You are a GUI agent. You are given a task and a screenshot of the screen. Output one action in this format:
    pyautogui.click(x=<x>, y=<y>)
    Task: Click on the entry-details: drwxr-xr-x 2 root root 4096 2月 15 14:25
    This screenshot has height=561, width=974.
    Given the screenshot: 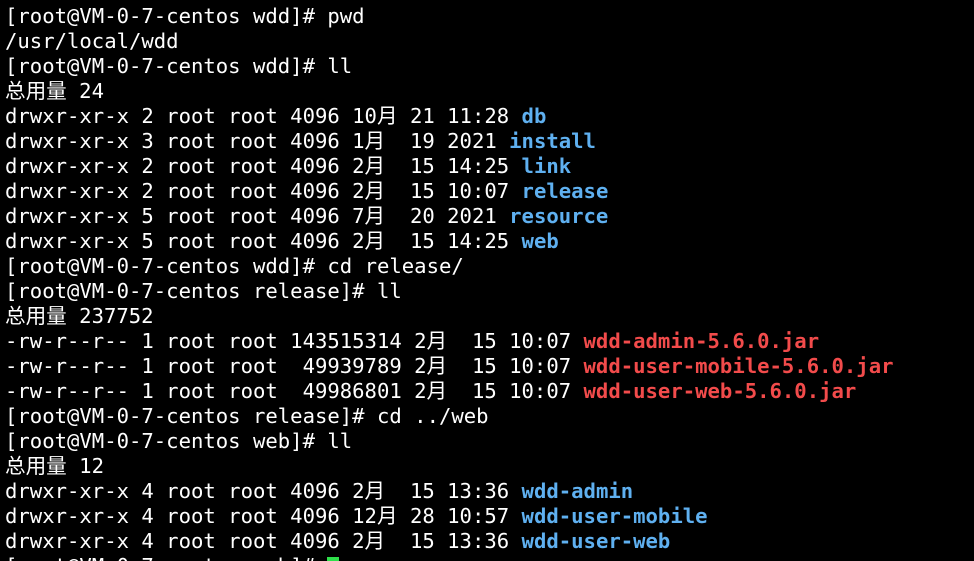 What is the action you would take?
    pyautogui.click(x=263, y=166)
    